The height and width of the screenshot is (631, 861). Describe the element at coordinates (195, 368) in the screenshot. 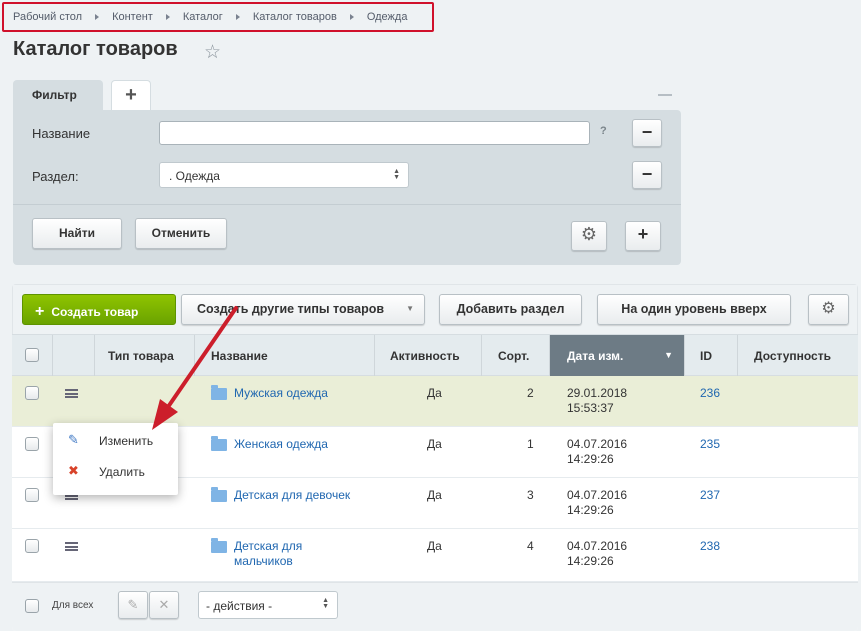

I see `annotation-arrow-icon` at that location.